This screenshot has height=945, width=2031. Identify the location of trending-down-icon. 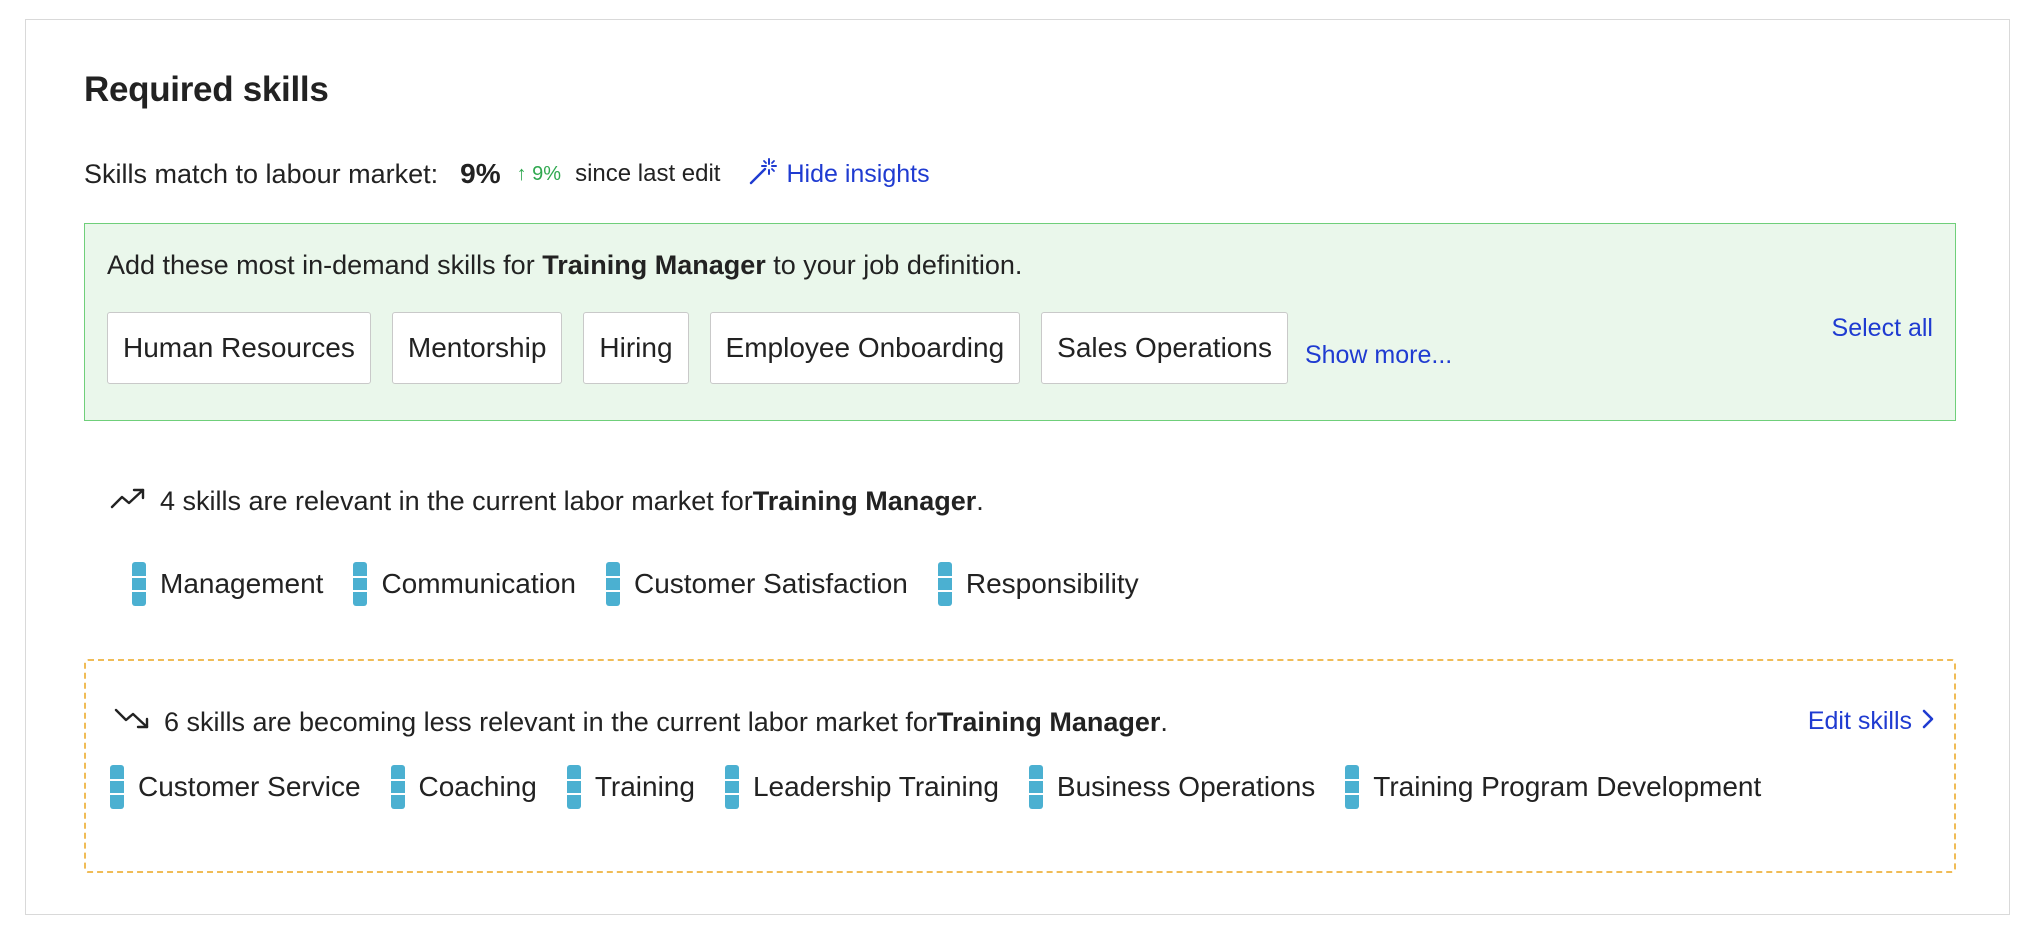
(139, 722).